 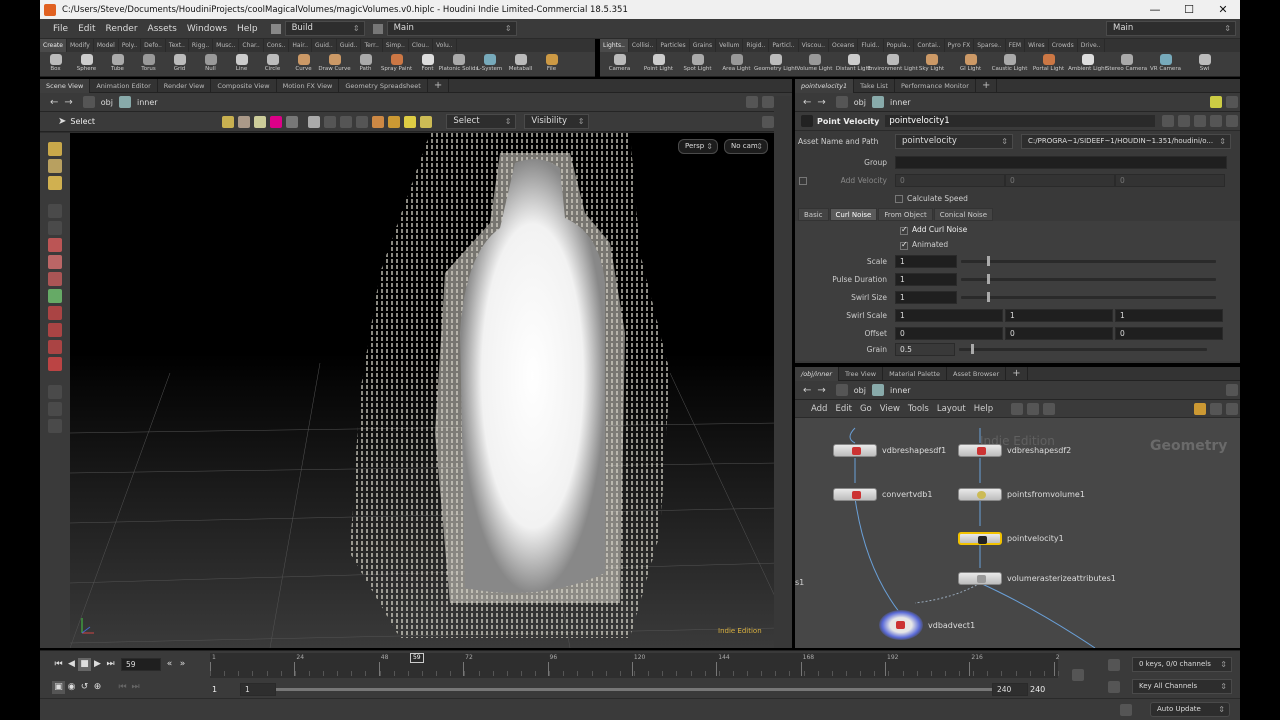 I want to click on play-forward-icon: ▶, so click(x=97, y=664).